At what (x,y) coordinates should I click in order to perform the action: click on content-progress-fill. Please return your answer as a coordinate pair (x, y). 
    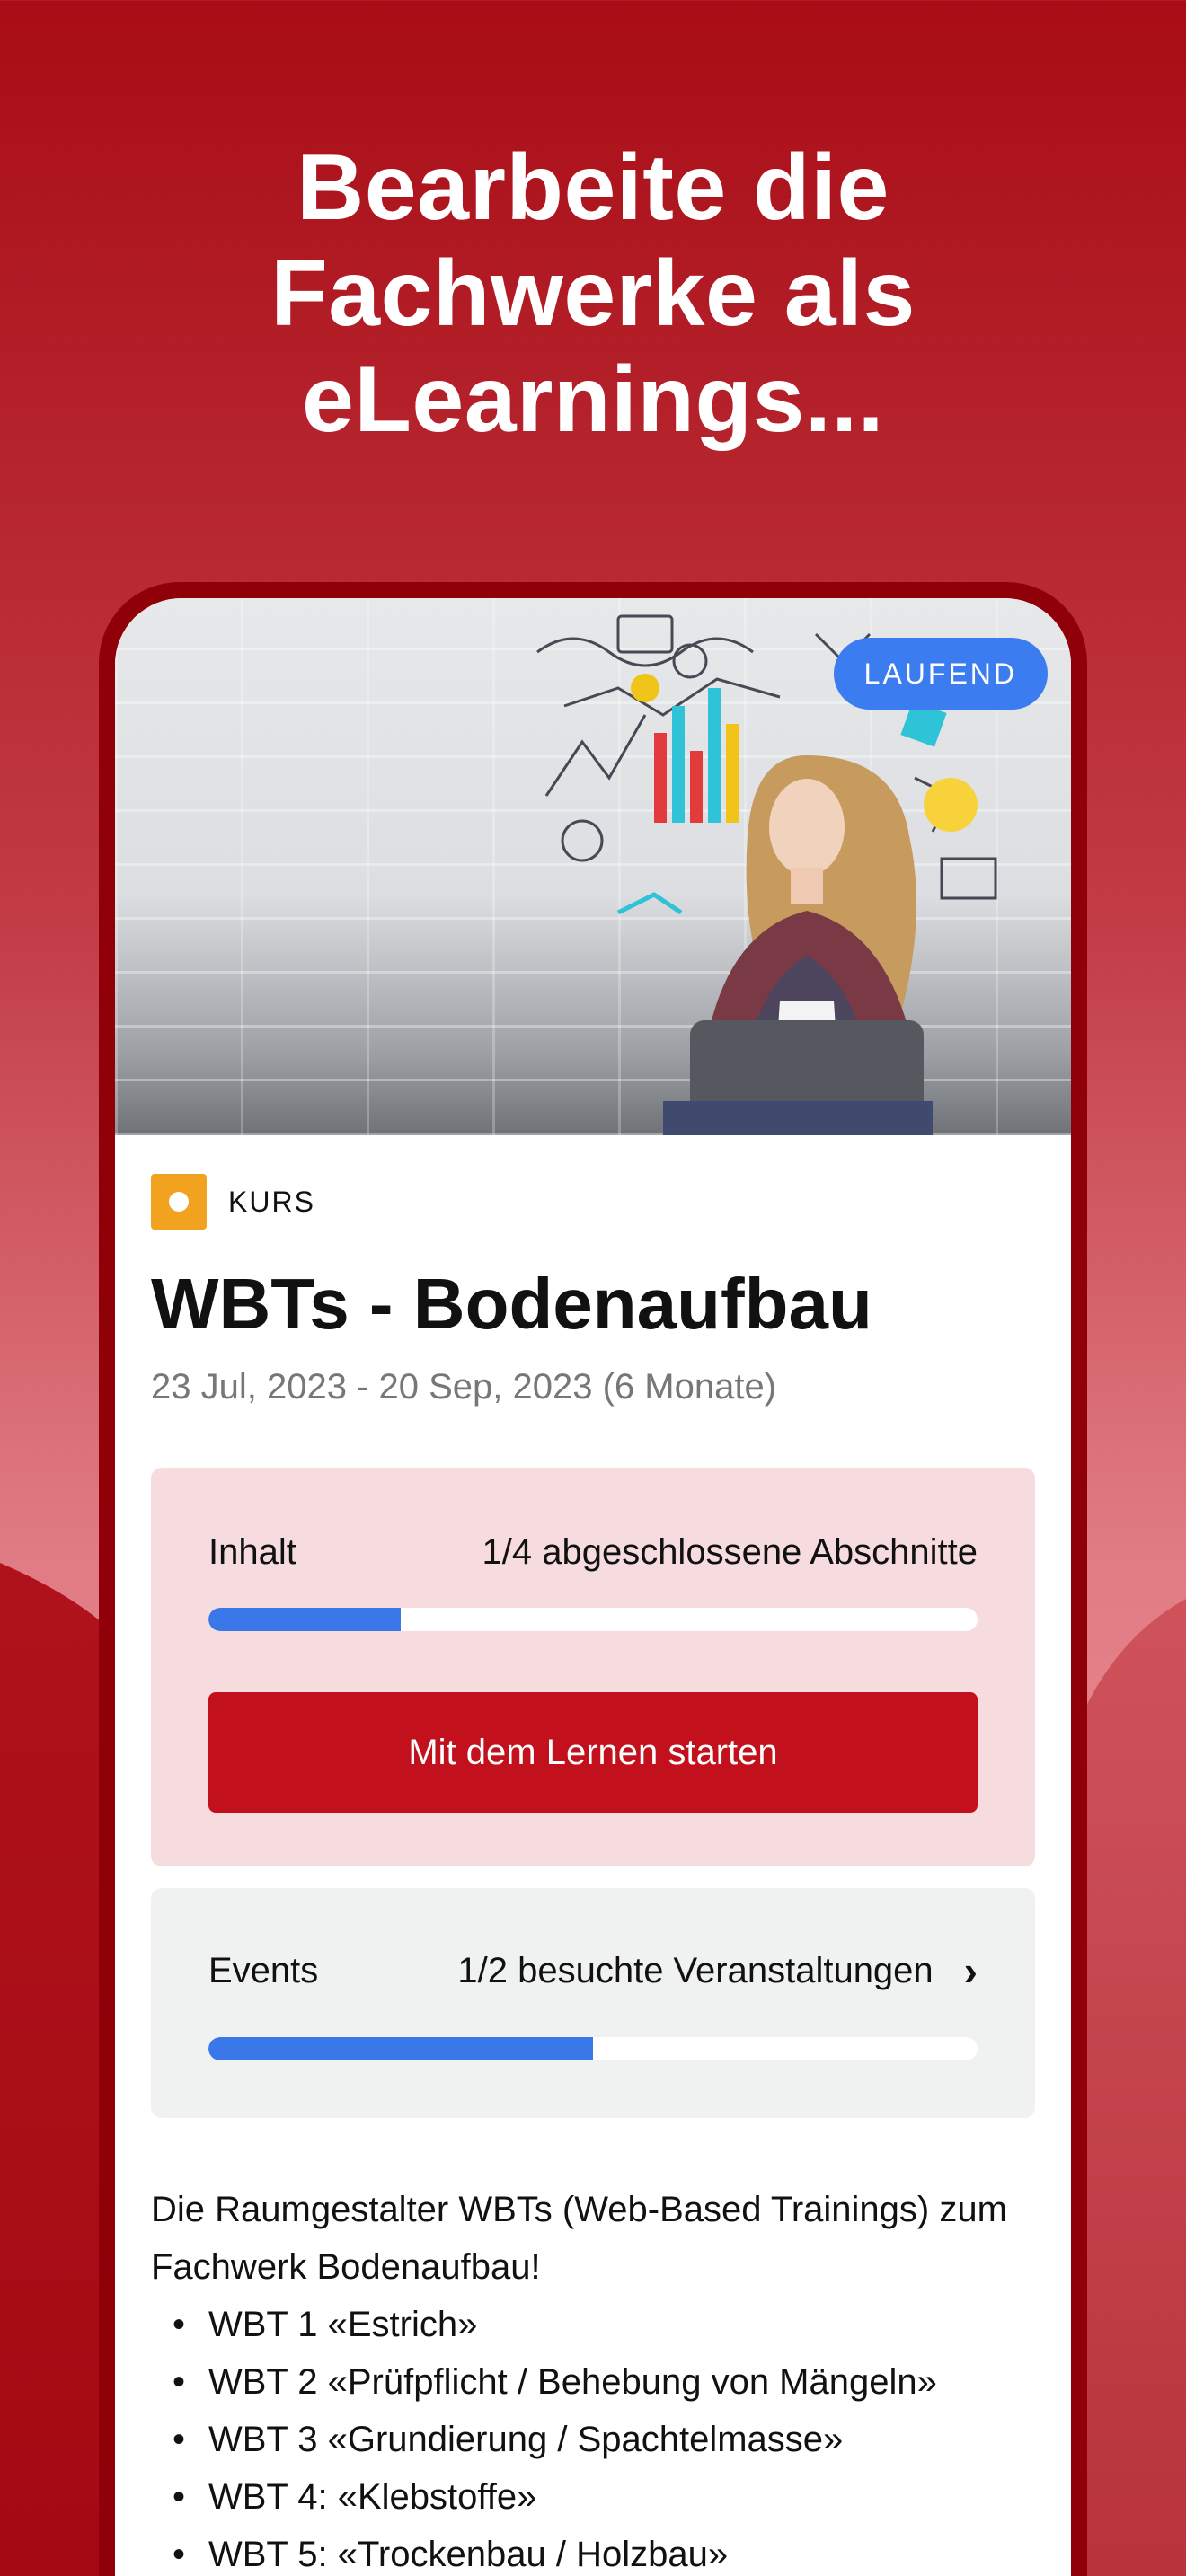
    Looking at the image, I should click on (304, 1619).